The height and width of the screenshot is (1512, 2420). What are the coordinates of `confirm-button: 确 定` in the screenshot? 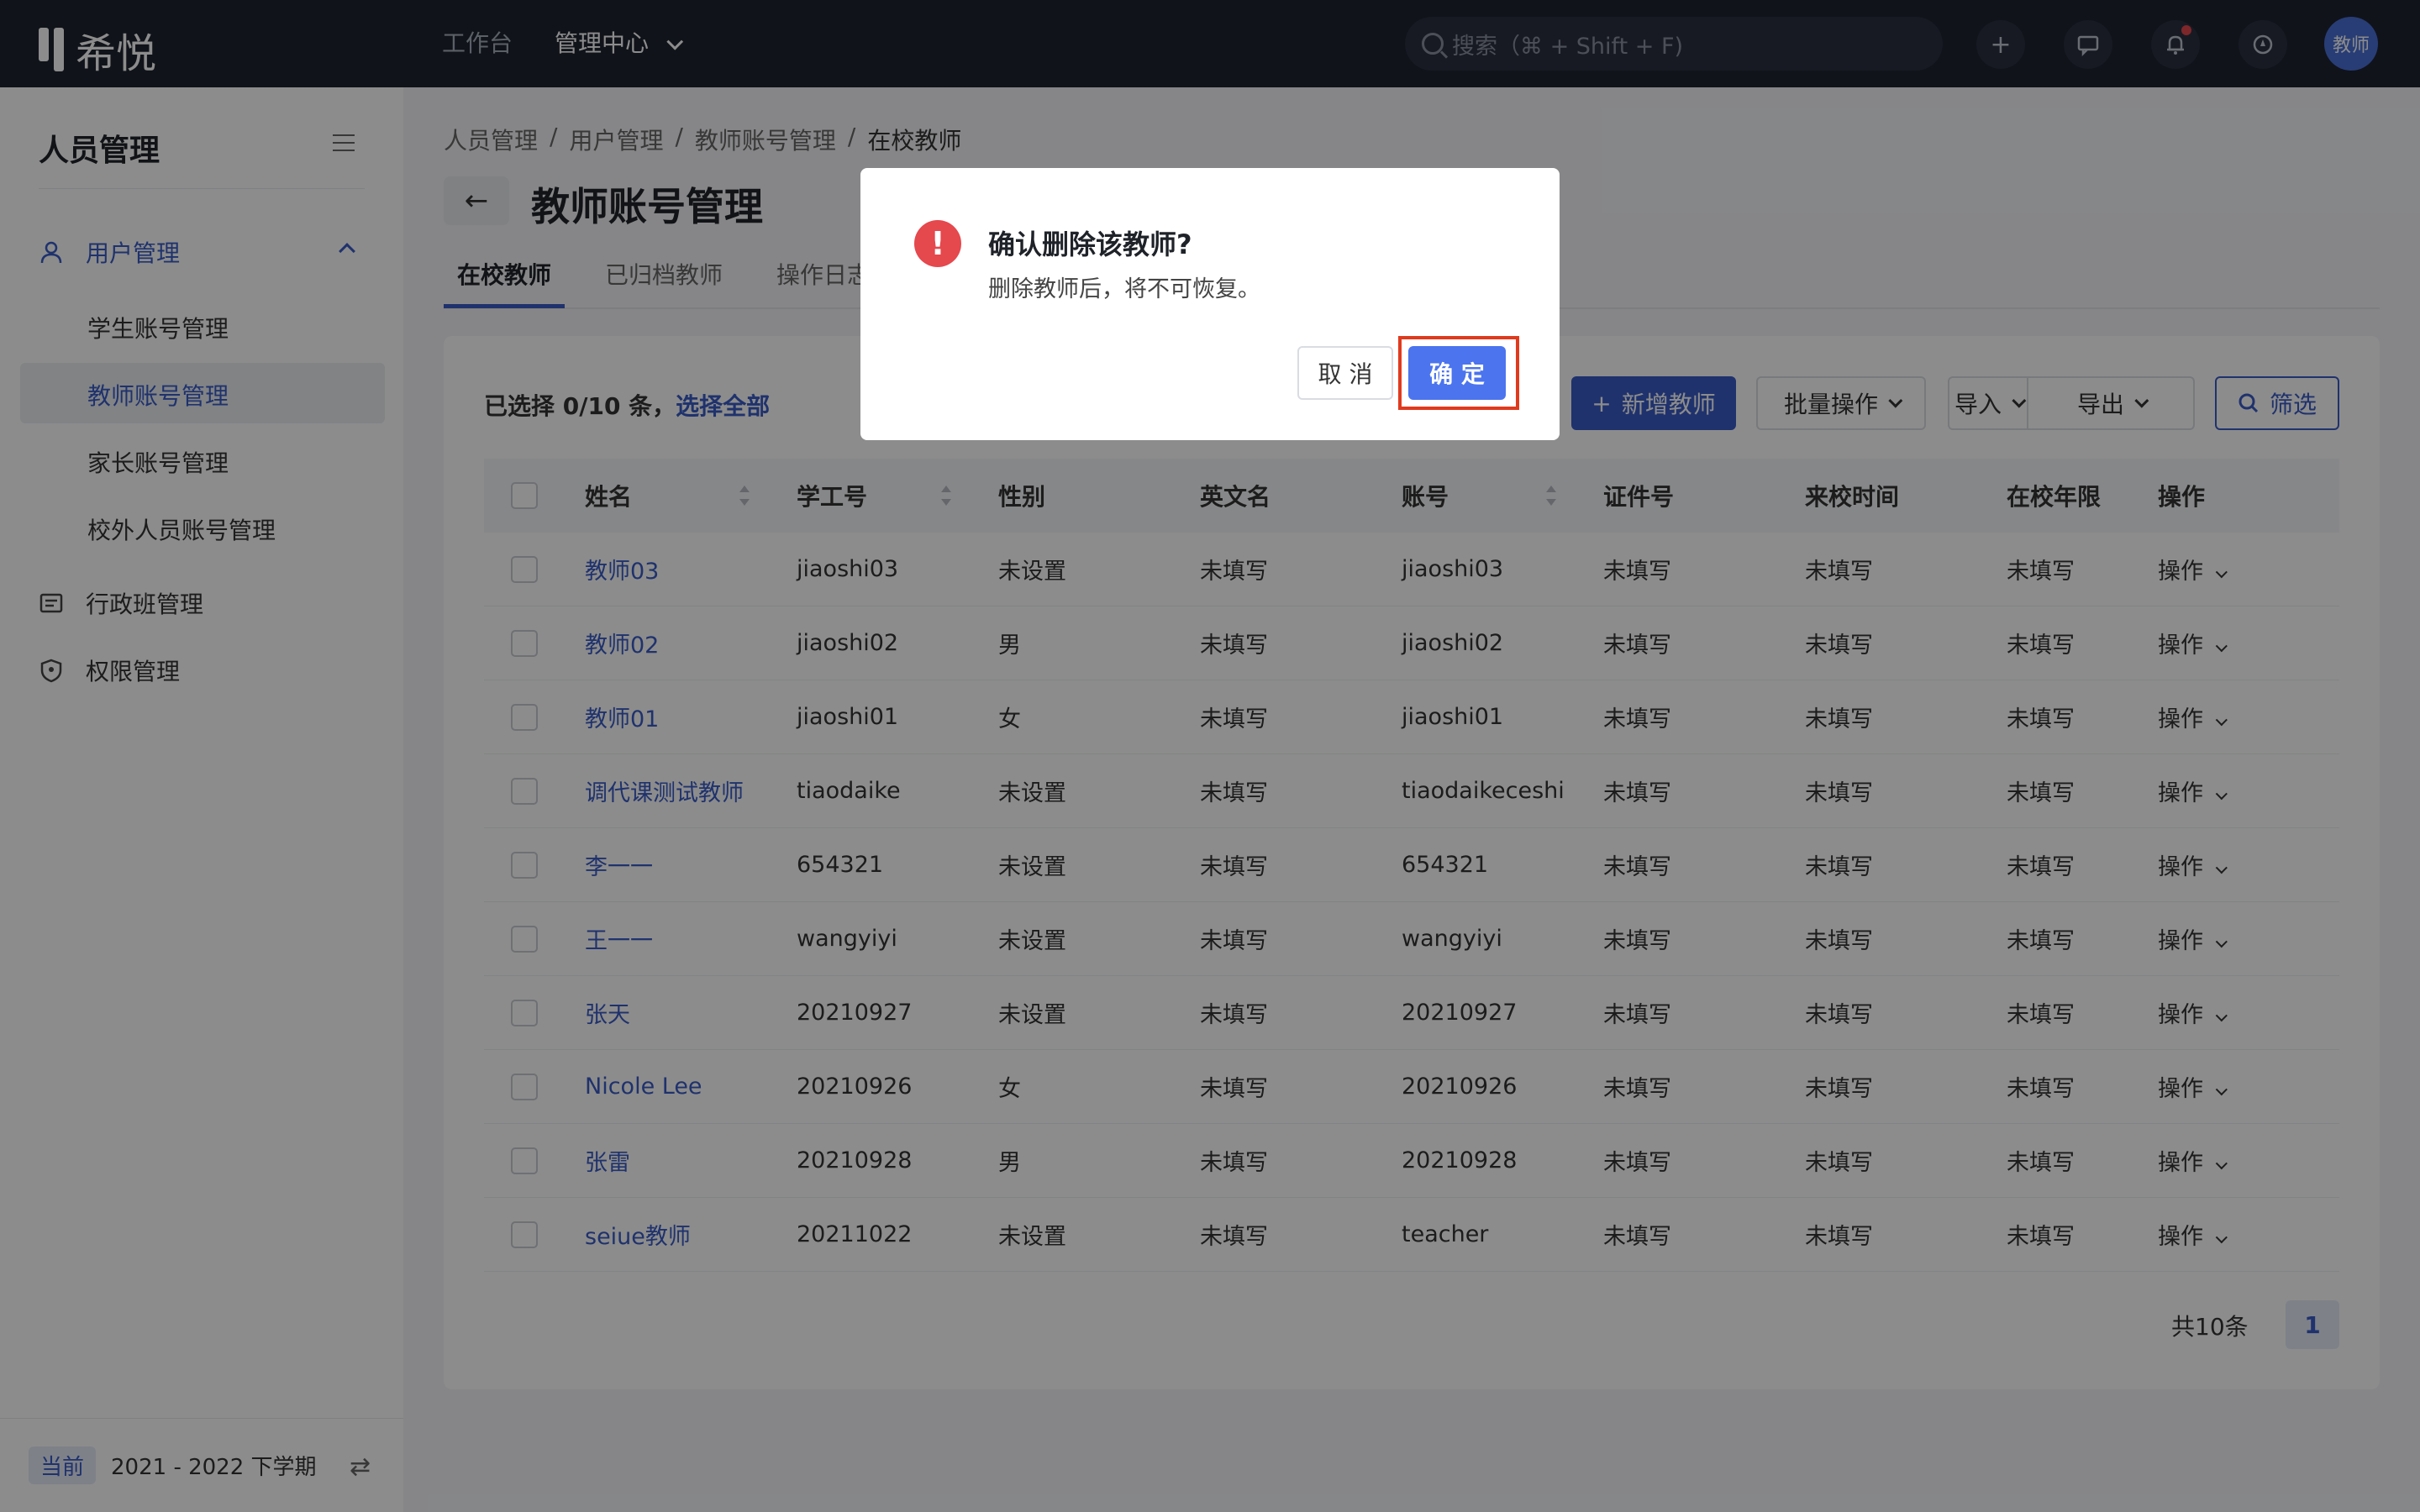 It's located at (1457, 373).